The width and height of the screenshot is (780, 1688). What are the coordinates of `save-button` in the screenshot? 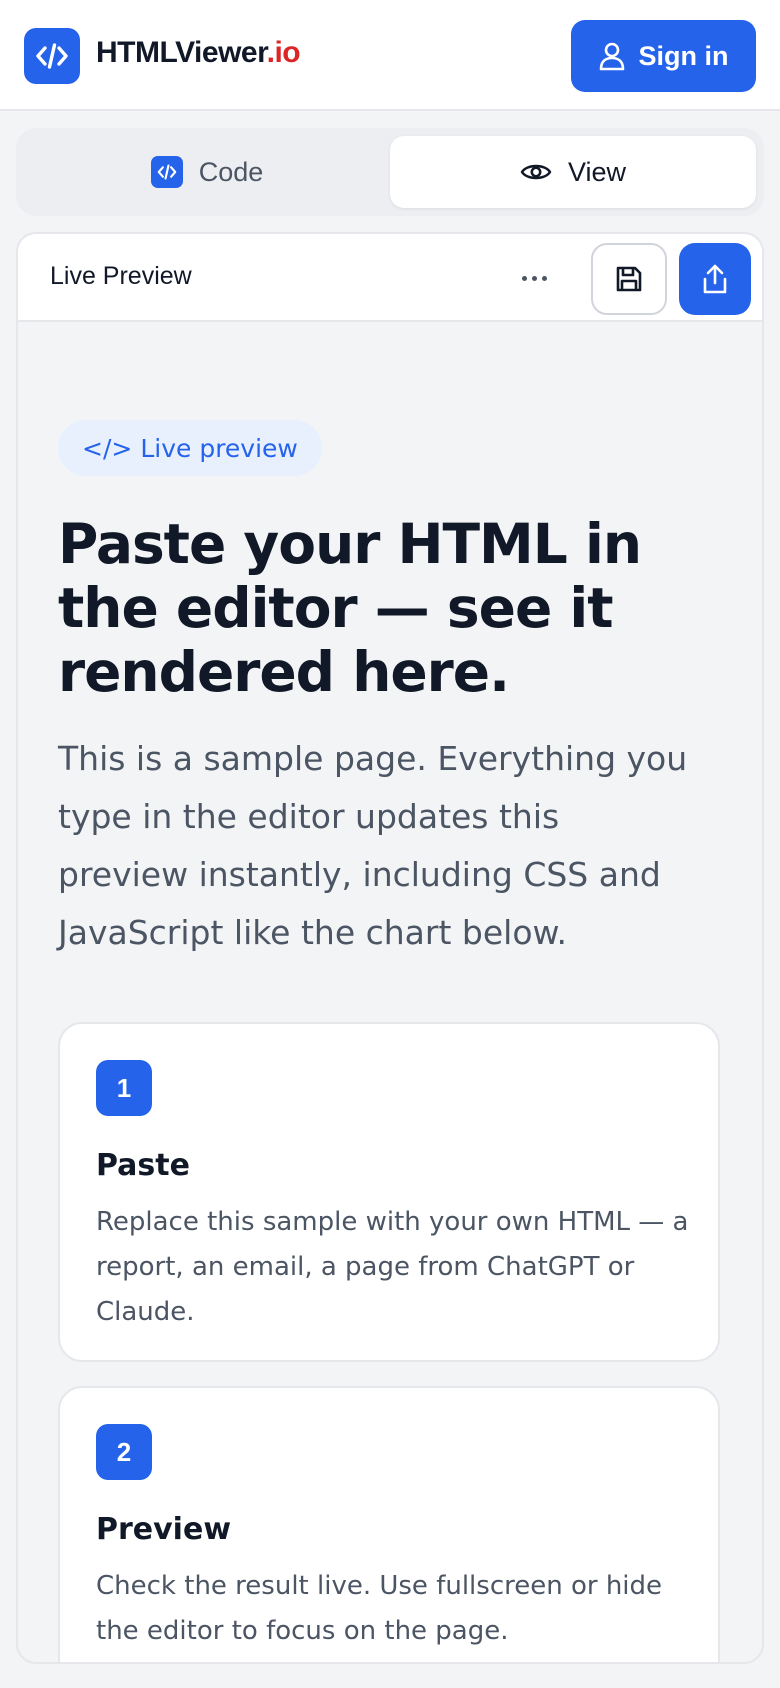 It's located at (629, 279).